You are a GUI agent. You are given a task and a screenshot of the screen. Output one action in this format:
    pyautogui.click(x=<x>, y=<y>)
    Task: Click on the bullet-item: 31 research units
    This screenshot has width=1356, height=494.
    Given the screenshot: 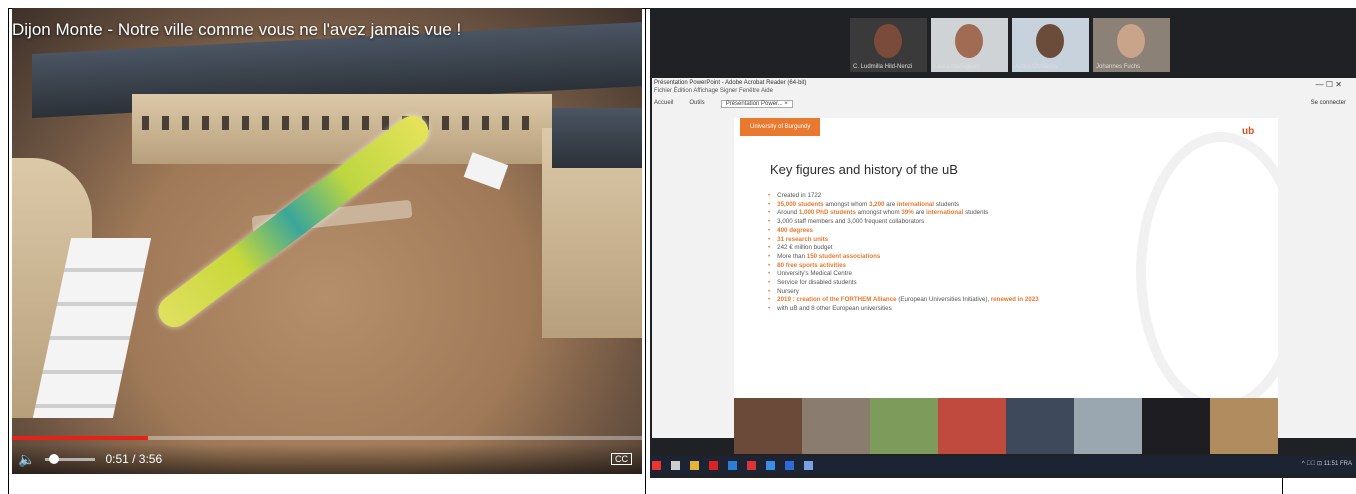 What is the action you would take?
    pyautogui.click(x=903, y=240)
    